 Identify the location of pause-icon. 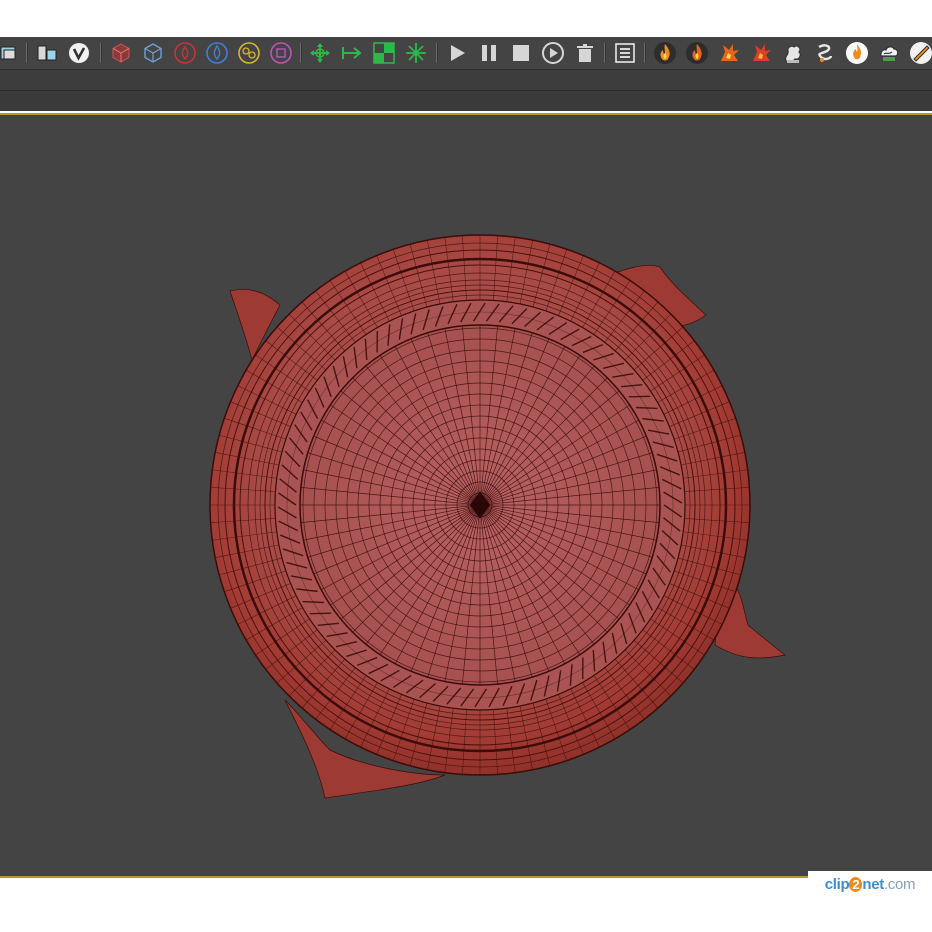
(489, 53).